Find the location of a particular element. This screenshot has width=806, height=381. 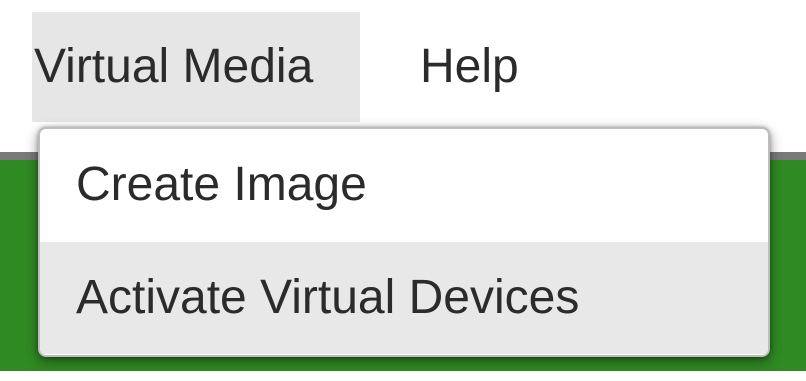

menu-help: Help is located at coordinates (485, 67).